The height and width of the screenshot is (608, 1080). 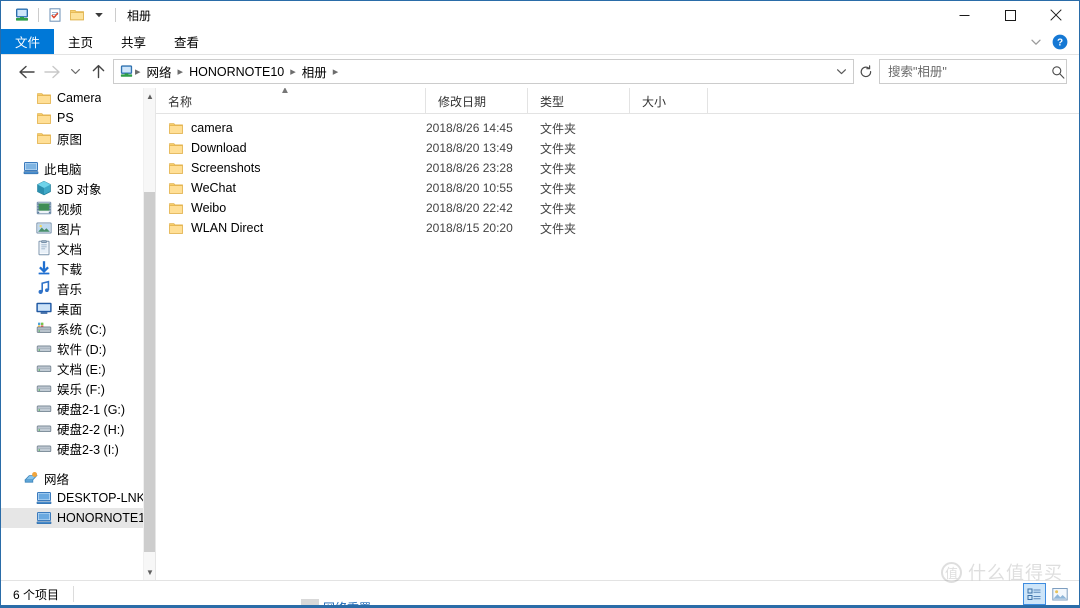 What do you see at coordinates (80, 41) in the screenshot?
I see `tab-home: 主页` at bounding box center [80, 41].